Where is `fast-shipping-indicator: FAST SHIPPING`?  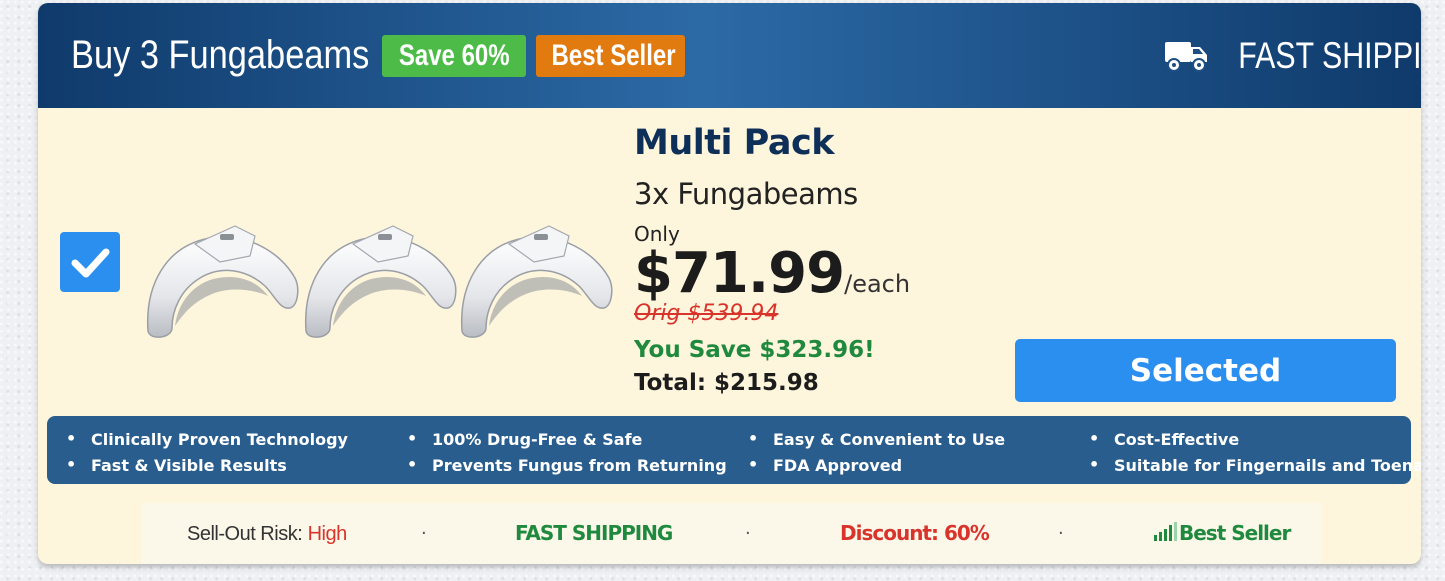
fast-shipping-indicator: FAST SHIPPING is located at coordinates (1292, 56).